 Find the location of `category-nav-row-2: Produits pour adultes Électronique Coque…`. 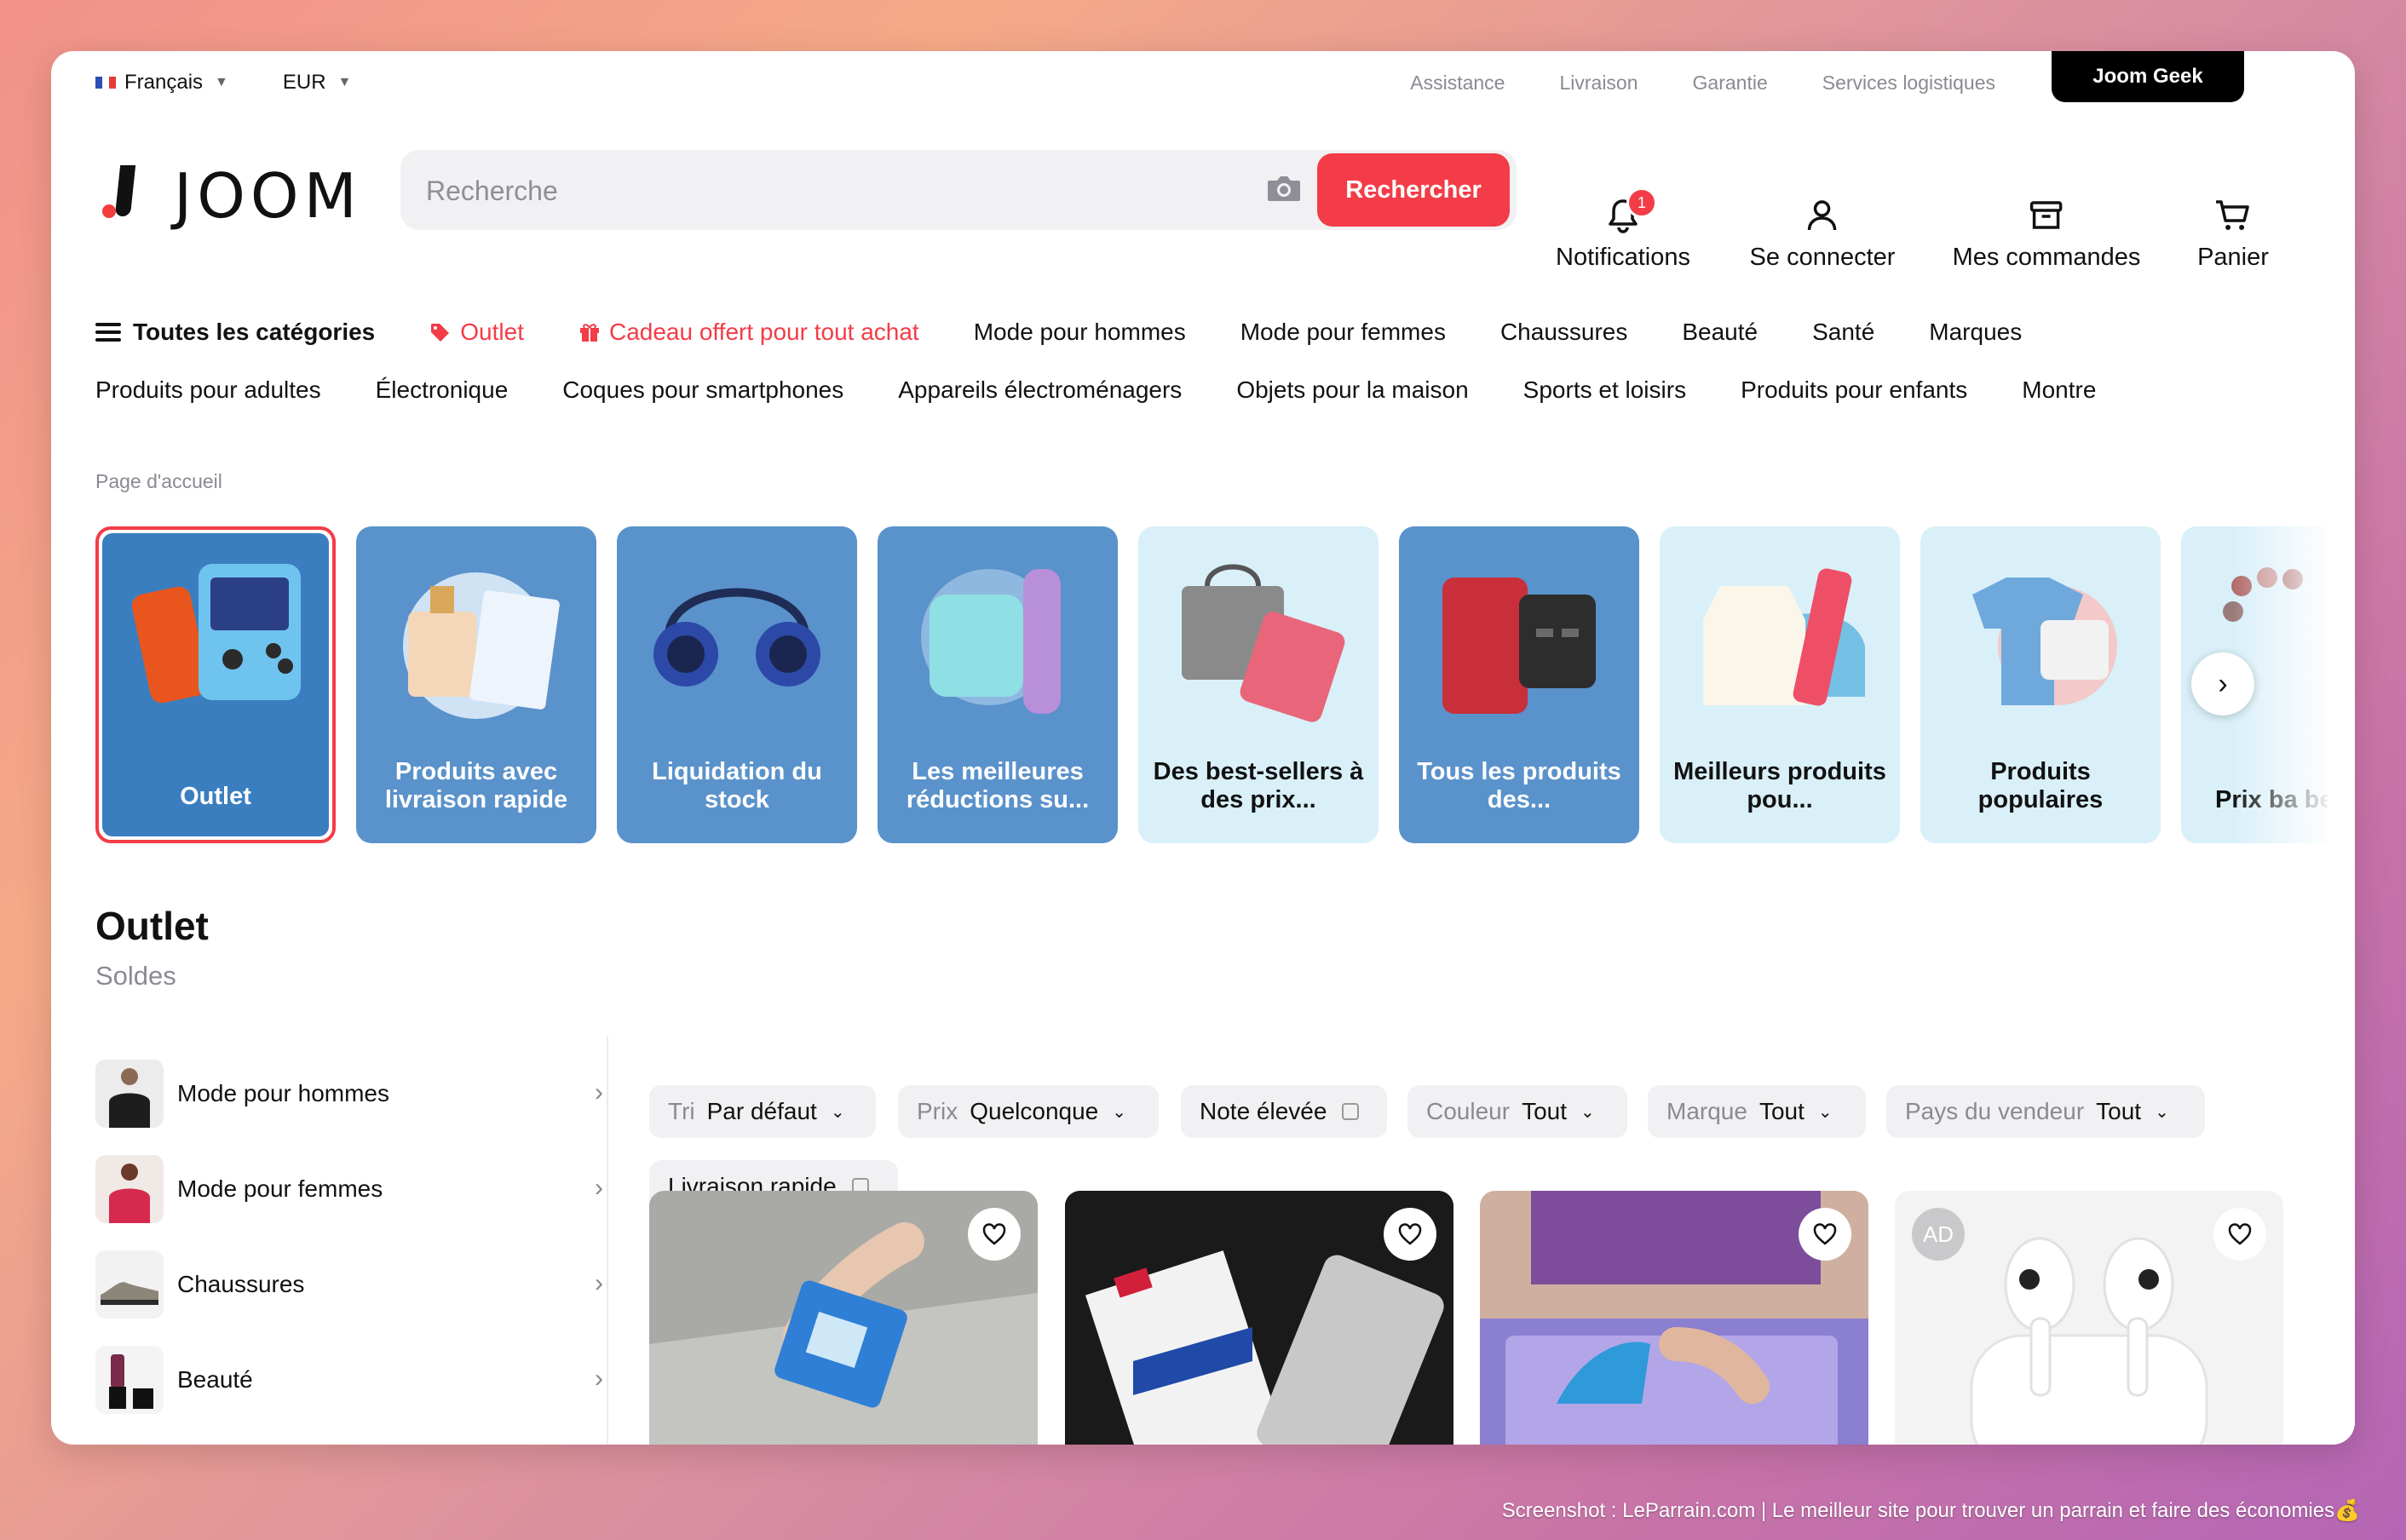

category-nav-row-2: Produits pour adultes Électronique Coque… is located at coordinates (1096, 390).